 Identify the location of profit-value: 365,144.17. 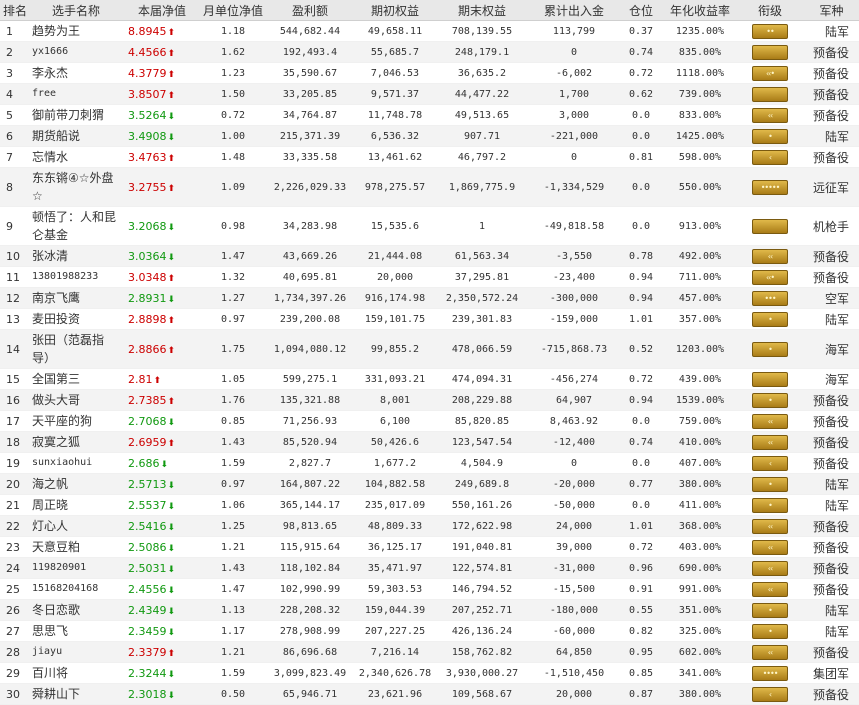
(310, 505).